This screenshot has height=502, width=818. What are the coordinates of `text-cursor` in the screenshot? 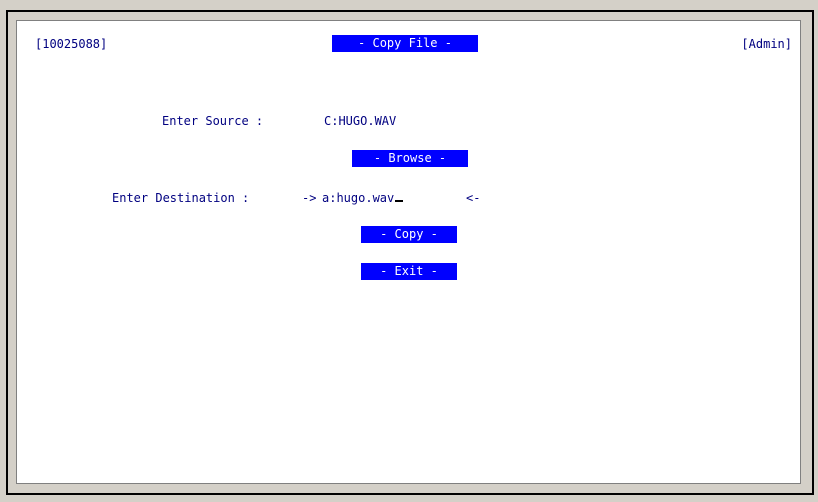 It's located at (399, 201).